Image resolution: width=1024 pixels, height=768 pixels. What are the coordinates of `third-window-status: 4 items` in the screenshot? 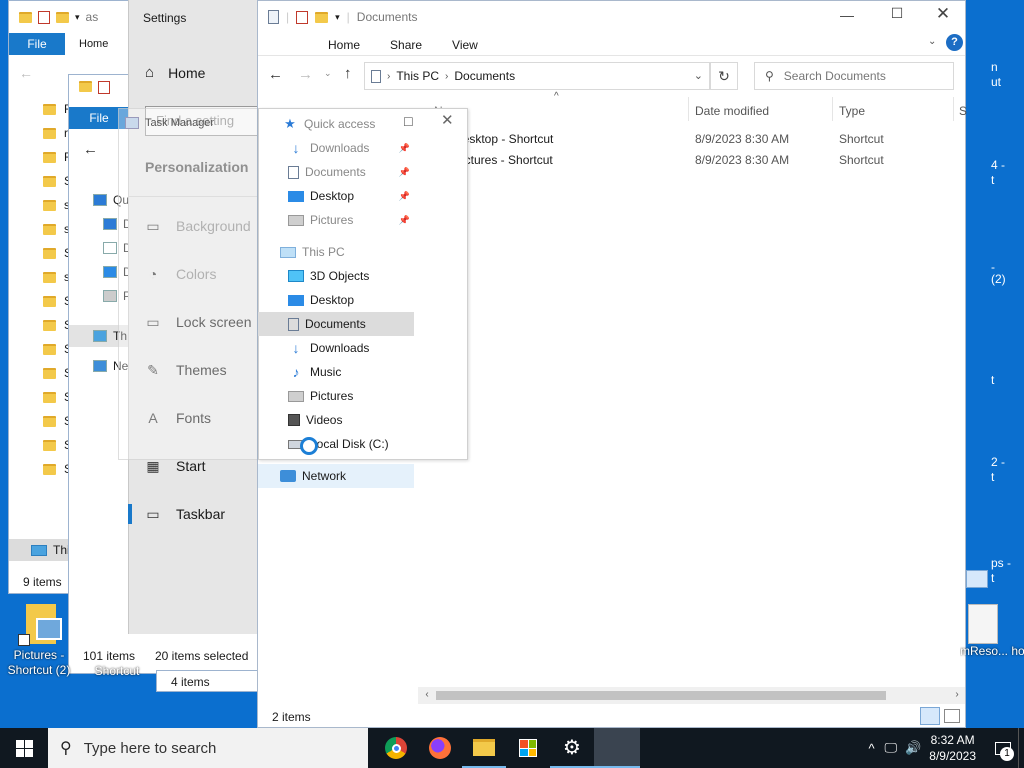 It's located at (207, 681).